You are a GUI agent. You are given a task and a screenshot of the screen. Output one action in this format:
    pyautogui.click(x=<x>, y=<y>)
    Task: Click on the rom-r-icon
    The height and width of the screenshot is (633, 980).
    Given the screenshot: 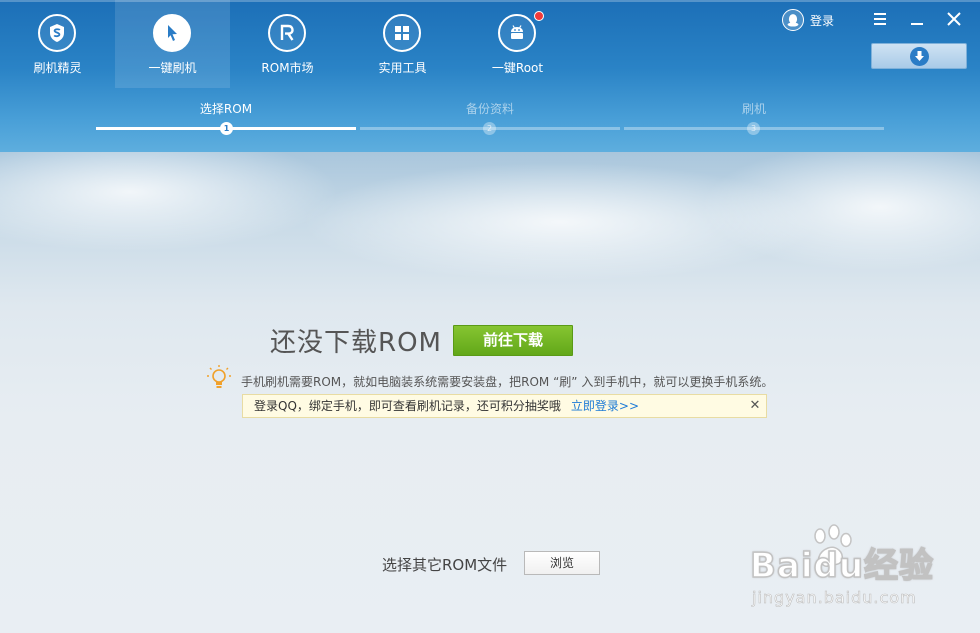 What is the action you would take?
    pyautogui.click(x=287, y=32)
    